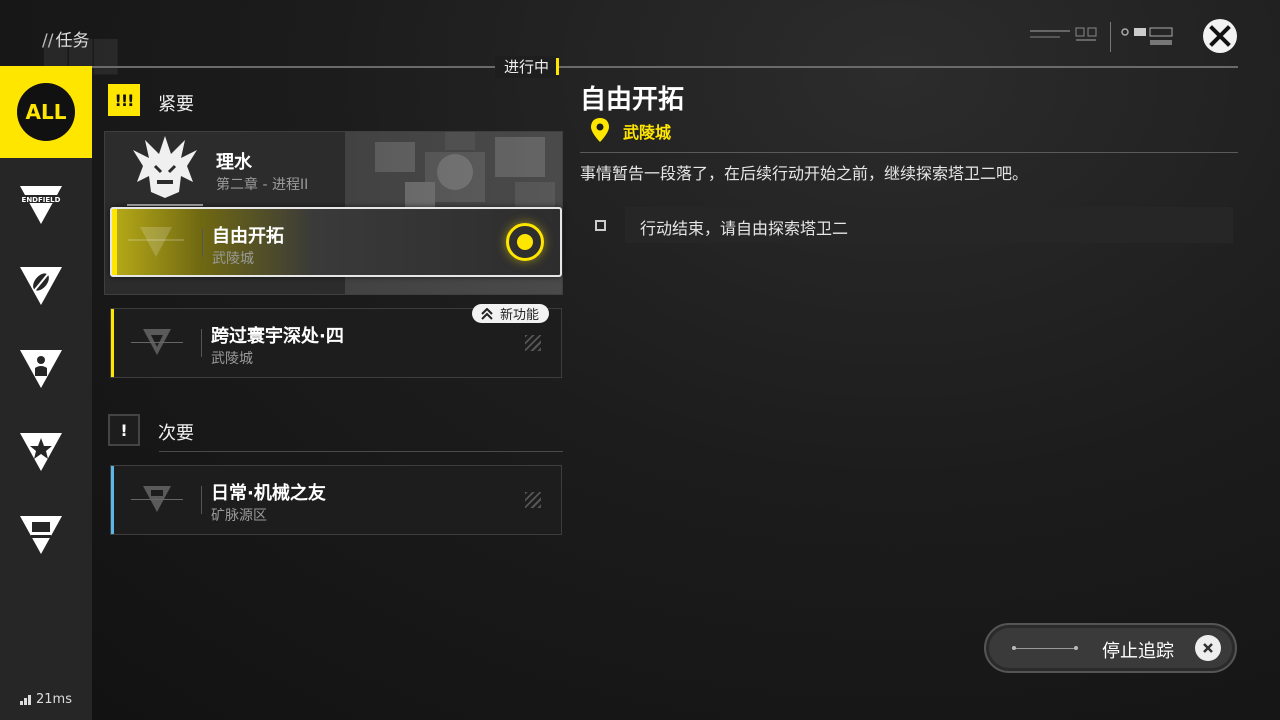 The image size is (1280, 720). Describe the element at coordinates (600, 130) in the screenshot. I see `location-pin-icon` at that location.